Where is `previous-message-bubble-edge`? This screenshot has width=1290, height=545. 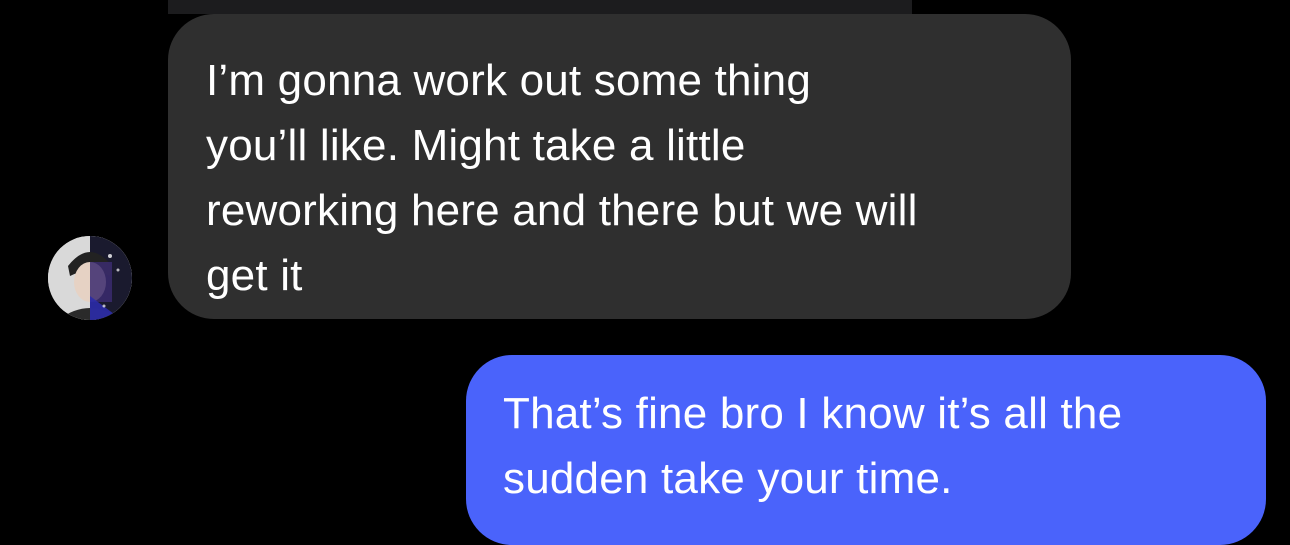
previous-message-bubble-edge is located at coordinates (540, 7).